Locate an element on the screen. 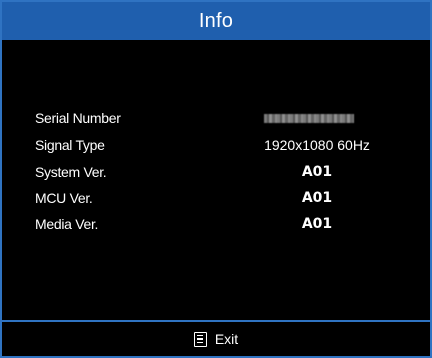  dialog-title: Info is located at coordinates (216, 20).